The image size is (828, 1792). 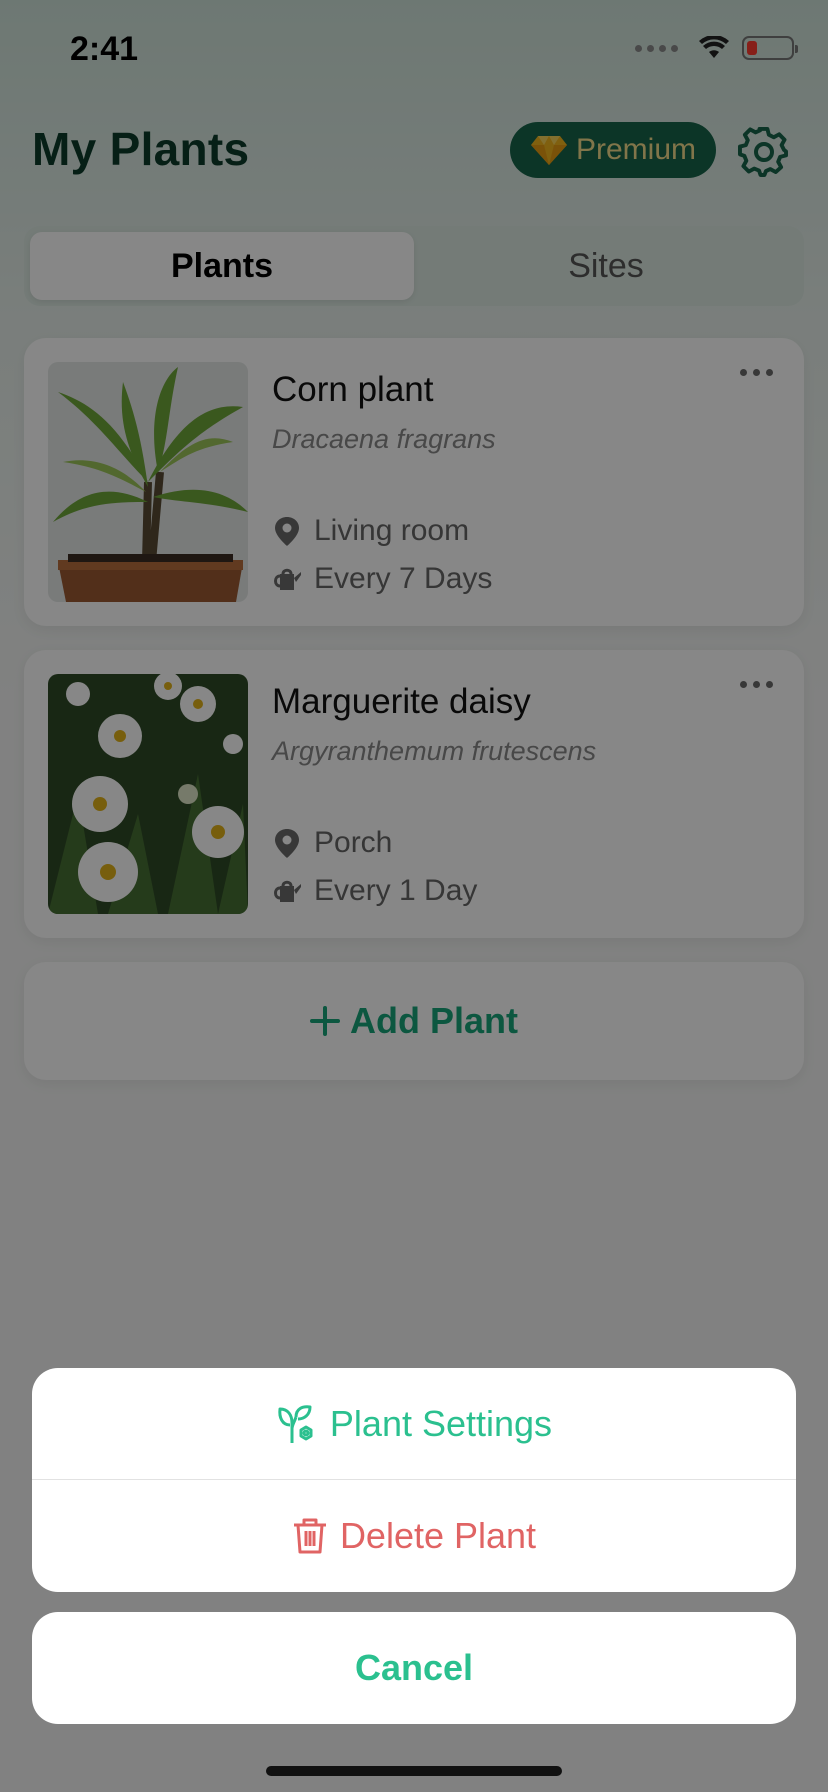 I want to click on plant-settings-icon, so click(x=295, y=1423).